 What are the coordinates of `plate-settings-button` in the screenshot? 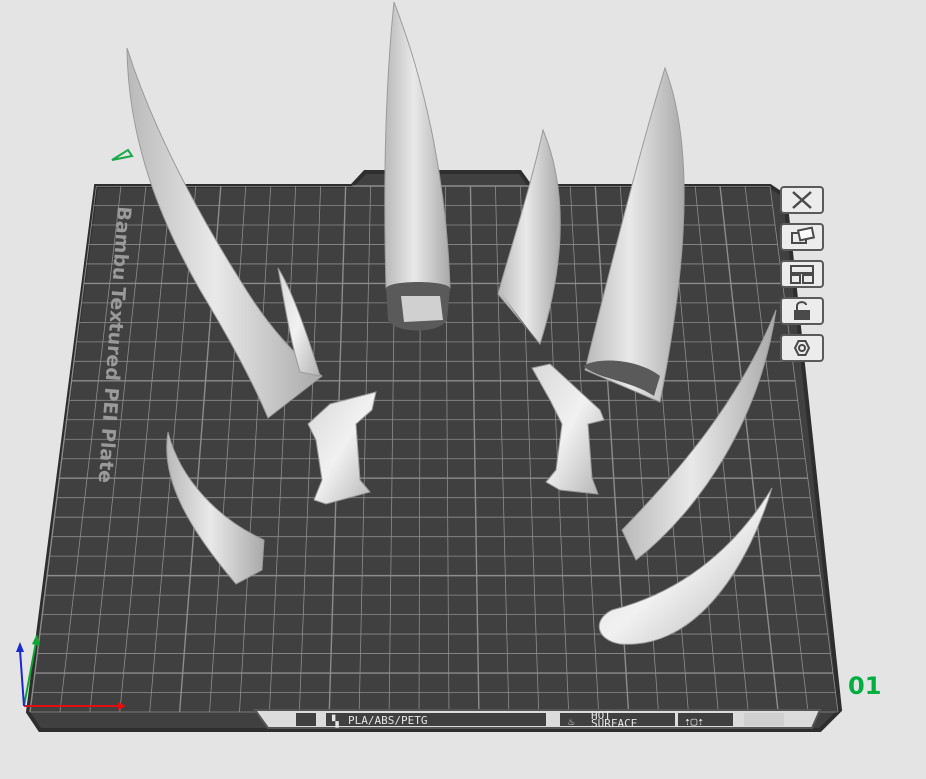 It's located at (802, 348).